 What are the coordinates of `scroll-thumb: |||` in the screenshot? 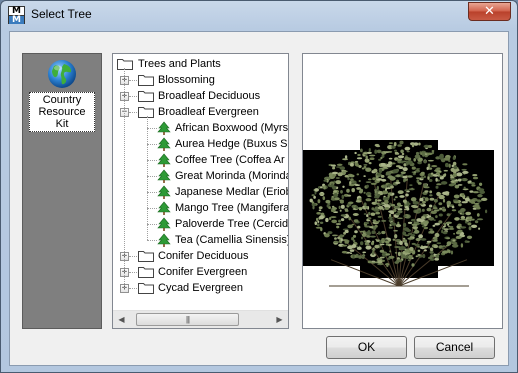 It's located at (187, 319).